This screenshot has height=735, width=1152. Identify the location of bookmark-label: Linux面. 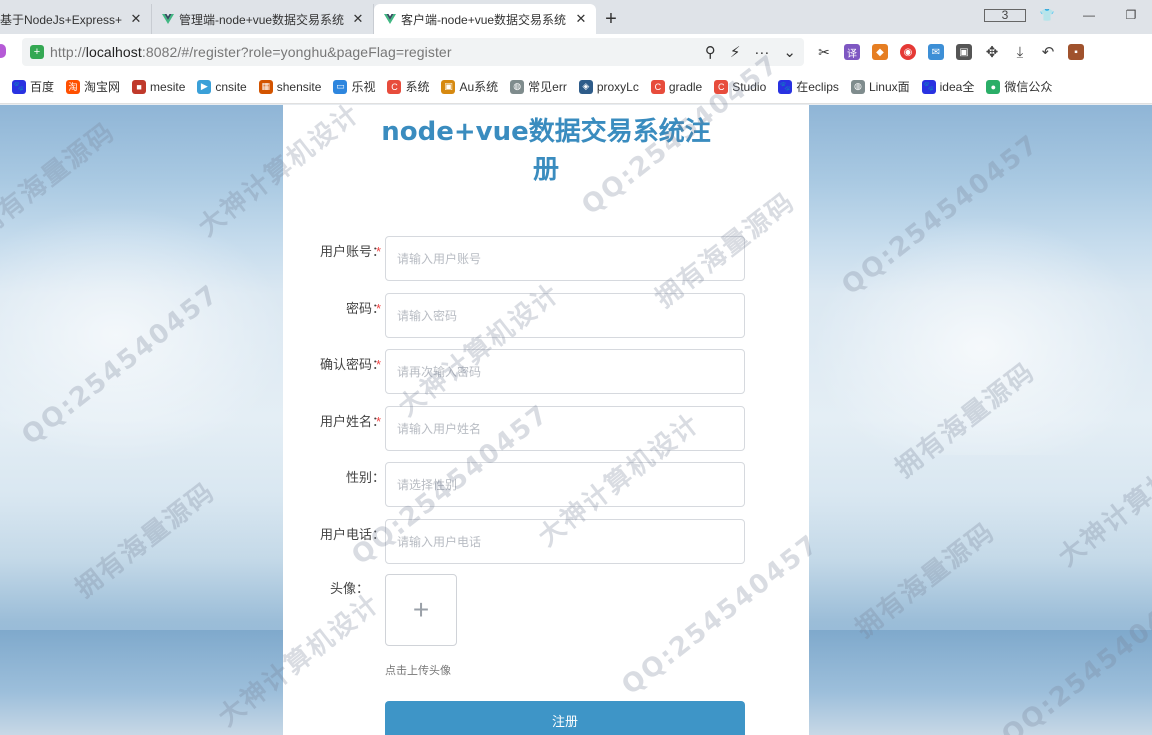
(889, 87).